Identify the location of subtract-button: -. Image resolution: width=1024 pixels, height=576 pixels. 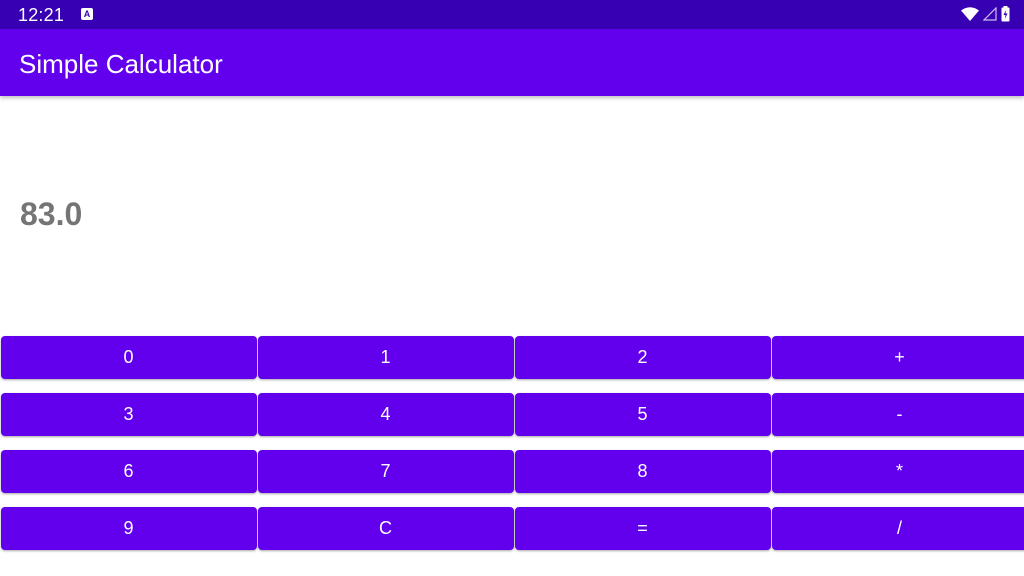
(897, 414).